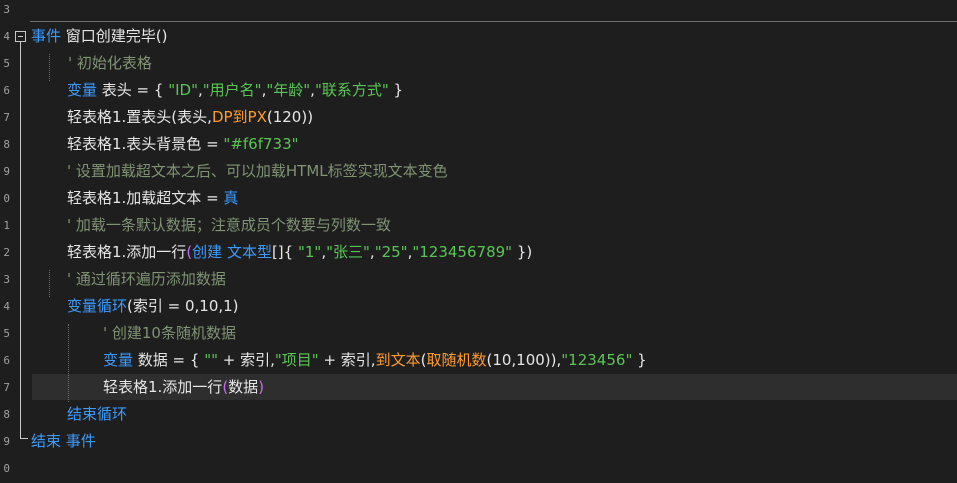 The height and width of the screenshot is (483, 957). I want to click on line-number: 1, so click(6, 225).